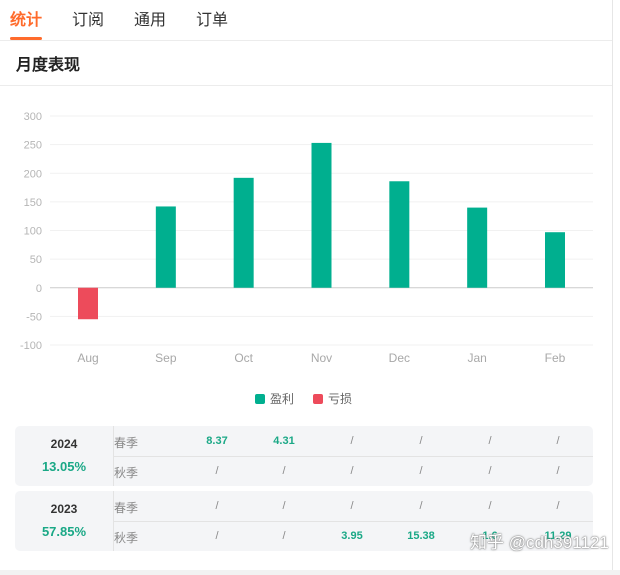 The height and width of the screenshot is (575, 620). What do you see at coordinates (64, 531) in the screenshot?
I see `year-percent: 57.85%` at bounding box center [64, 531].